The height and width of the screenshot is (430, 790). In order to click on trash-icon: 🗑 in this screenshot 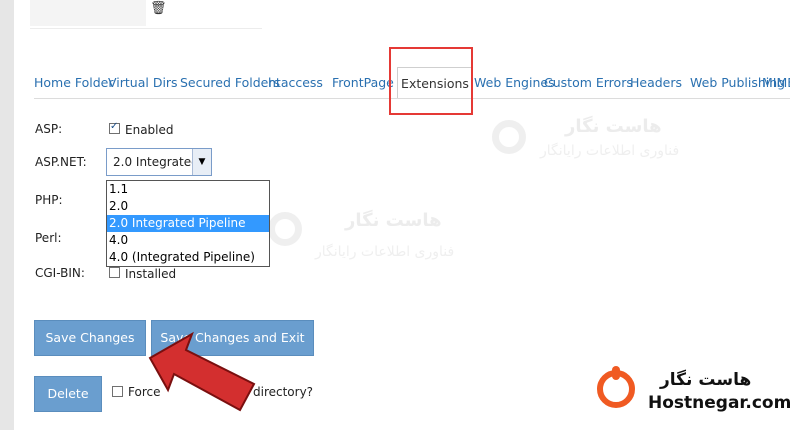, I will do `click(158, 9)`.